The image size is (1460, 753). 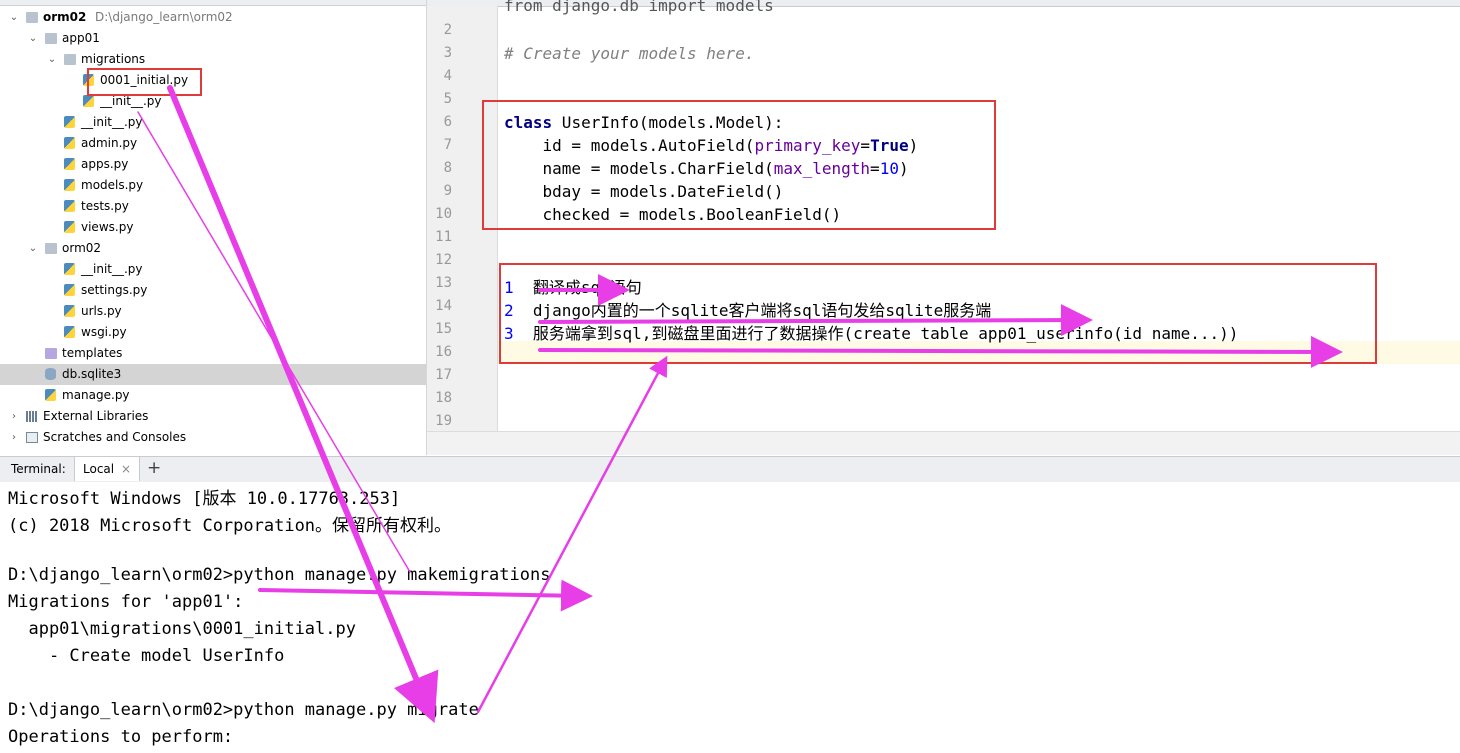 I want to click on tree-item: settings.py, so click(x=213, y=290).